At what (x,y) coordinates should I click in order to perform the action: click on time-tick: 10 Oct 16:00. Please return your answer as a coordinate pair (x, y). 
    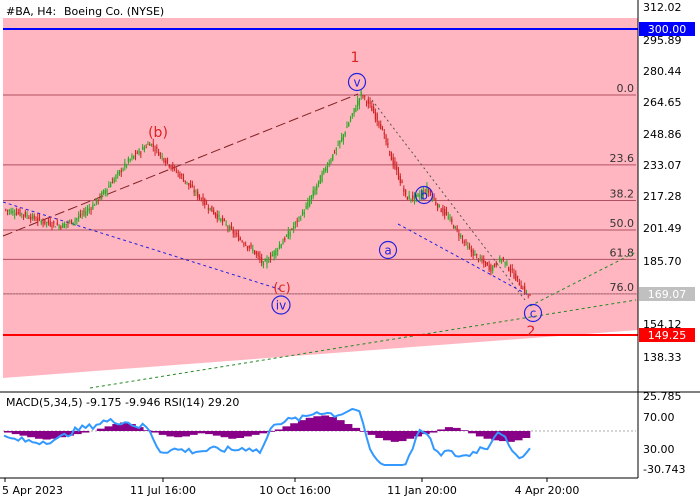
    Looking at the image, I should click on (295, 490).